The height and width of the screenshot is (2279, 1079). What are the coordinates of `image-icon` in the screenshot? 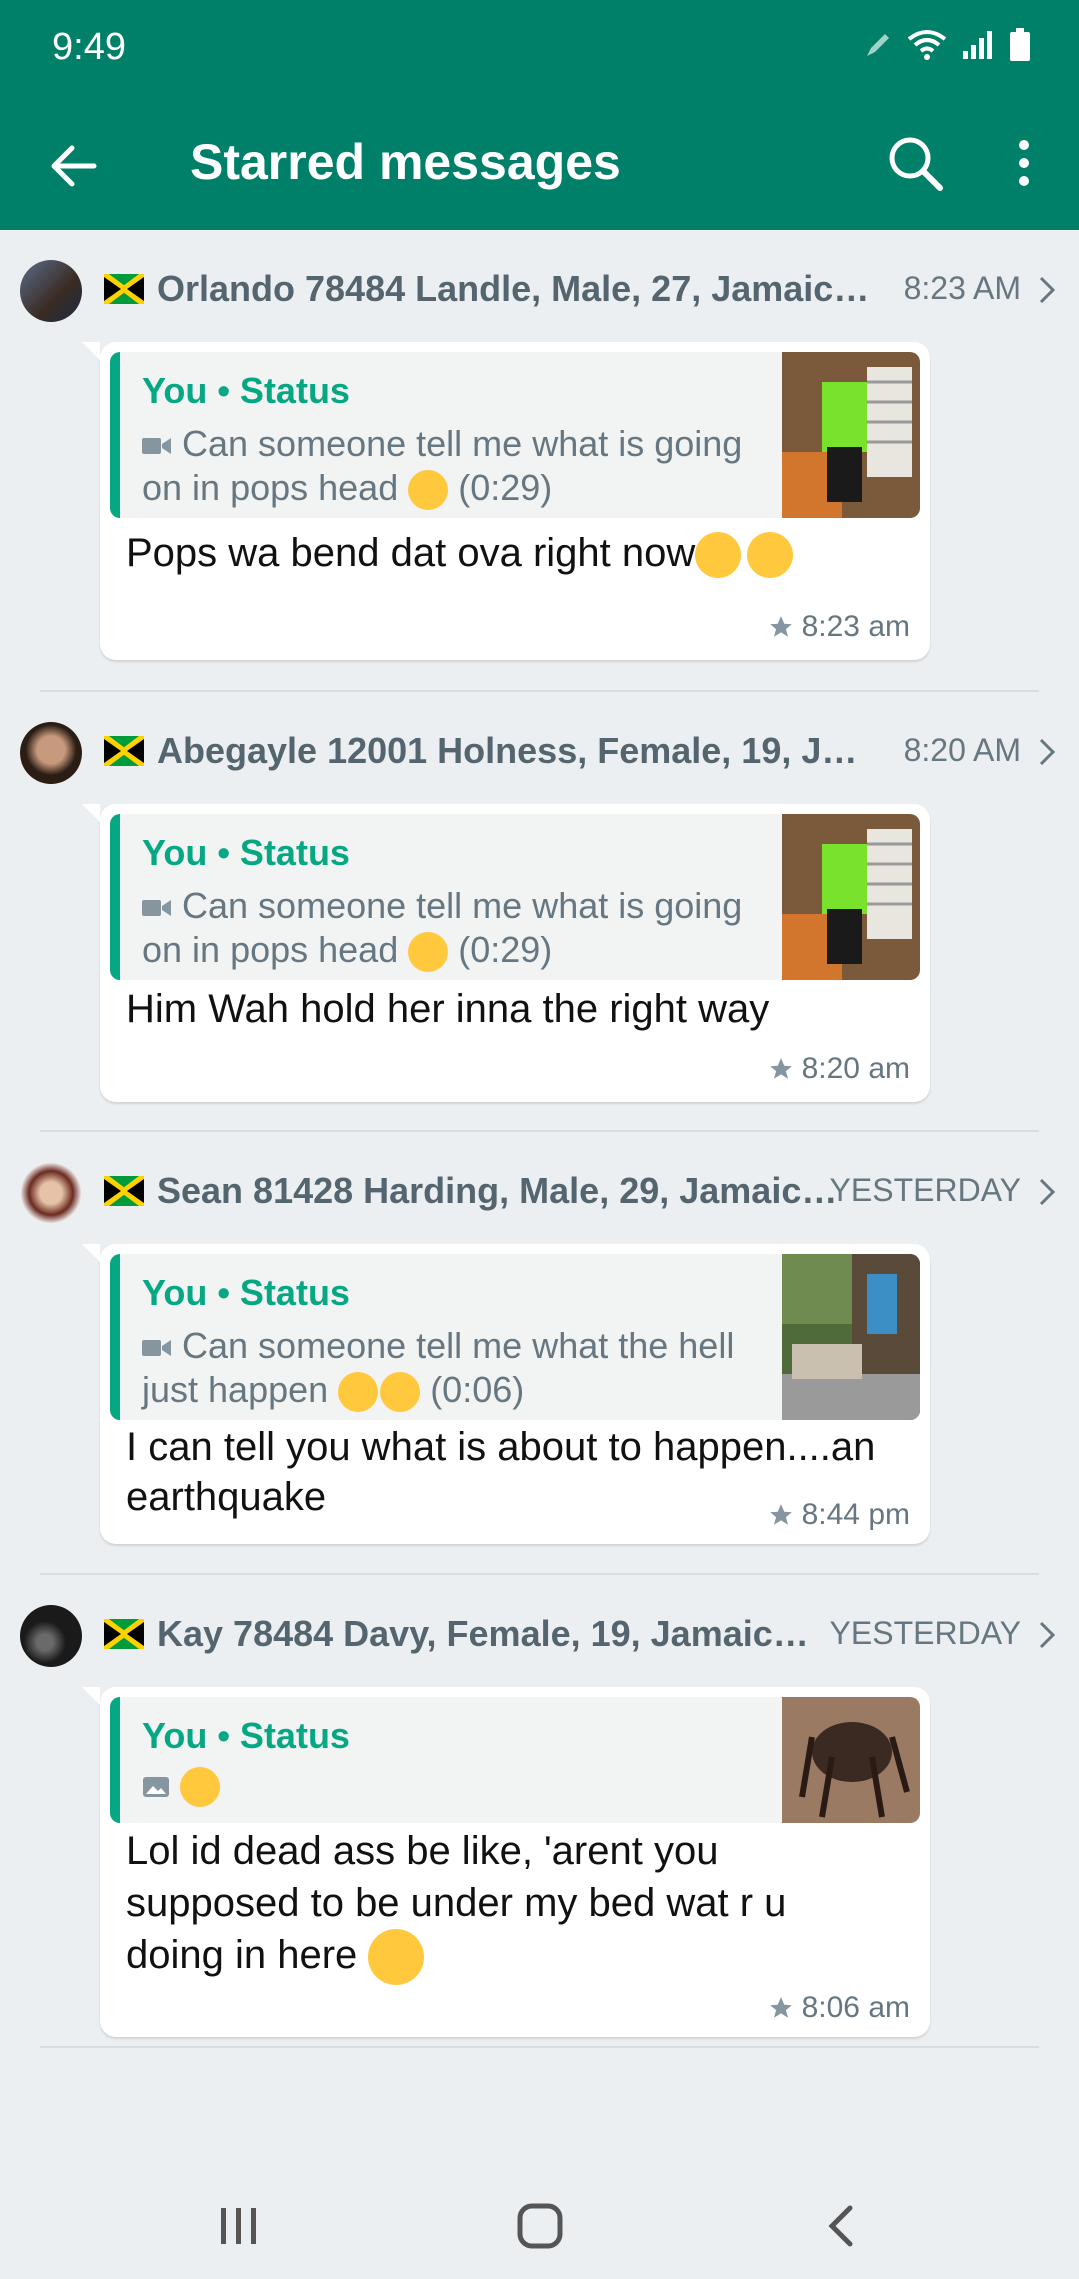 It's located at (156, 1787).